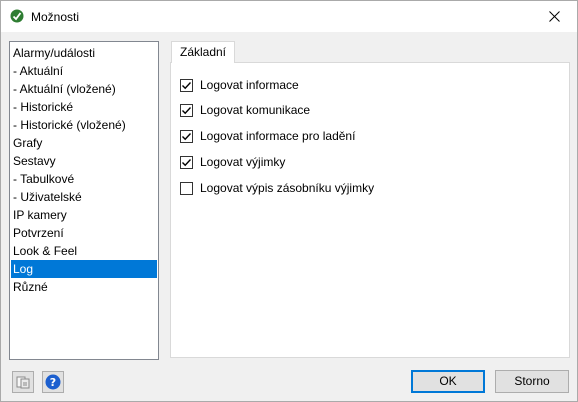 The width and height of the screenshot is (578, 402). I want to click on title-bar: Možnosti, so click(289, 16).